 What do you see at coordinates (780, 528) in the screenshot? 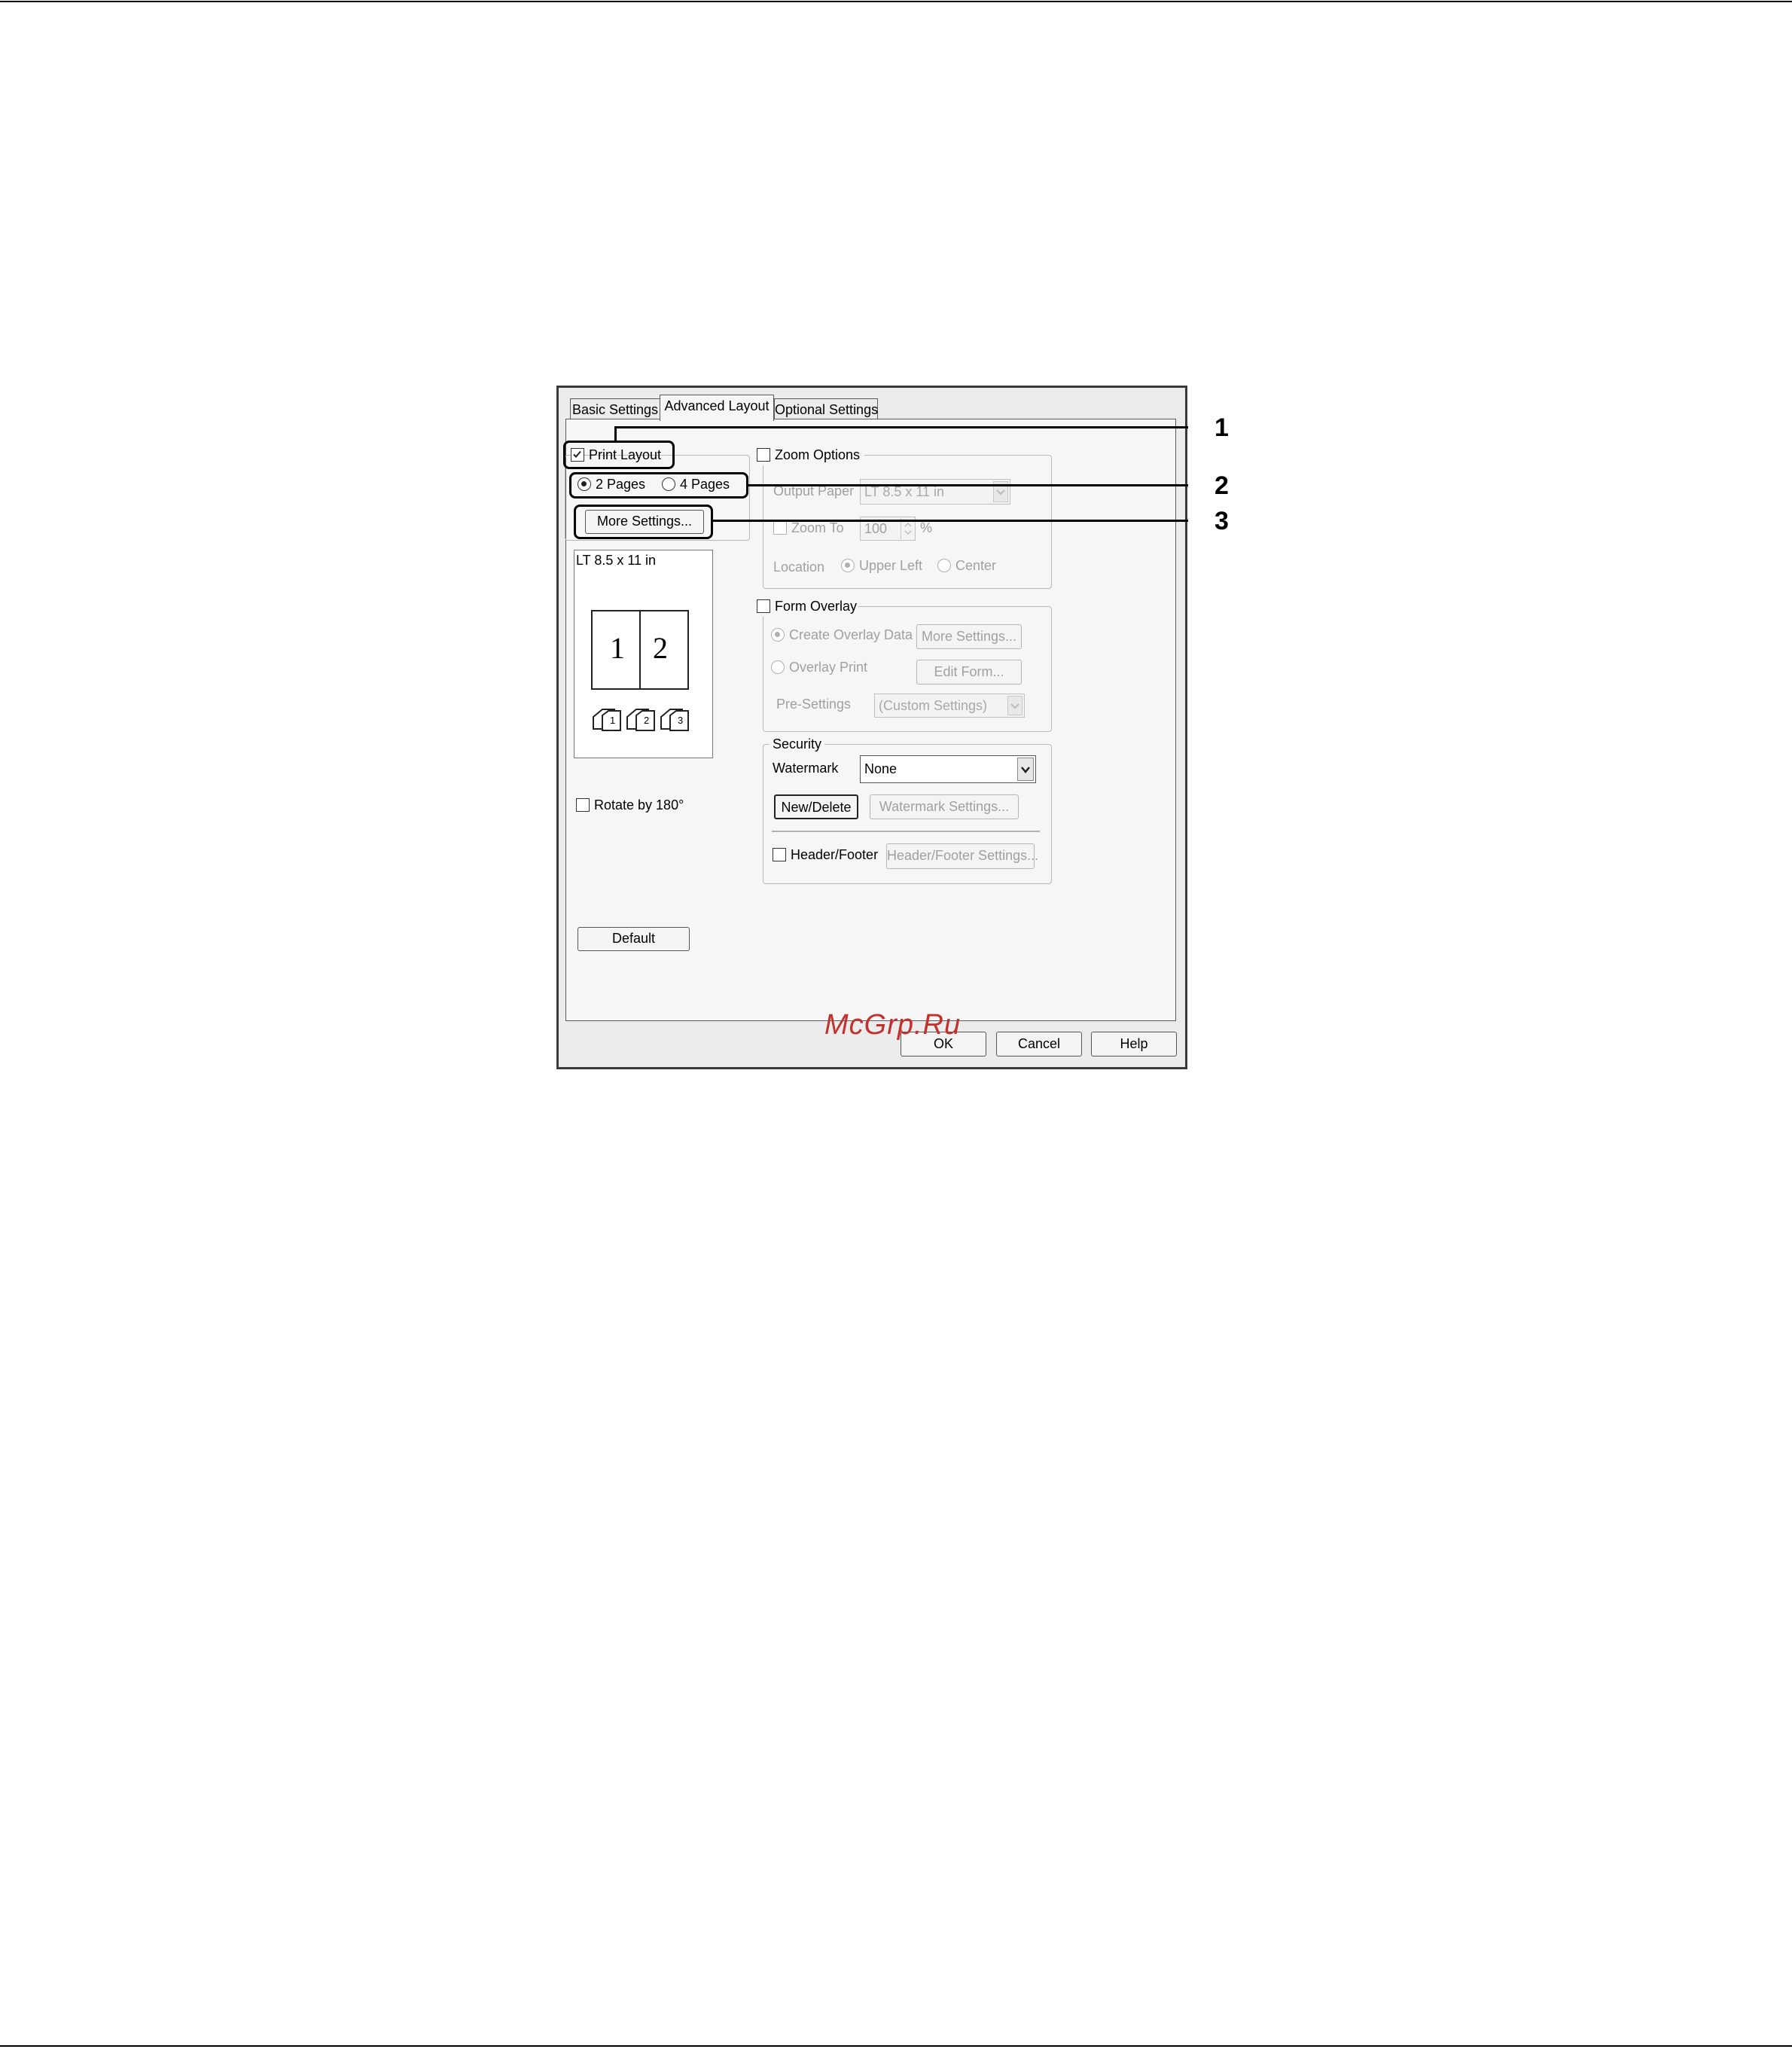
I see `zoom-to-checkbox` at bounding box center [780, 528].